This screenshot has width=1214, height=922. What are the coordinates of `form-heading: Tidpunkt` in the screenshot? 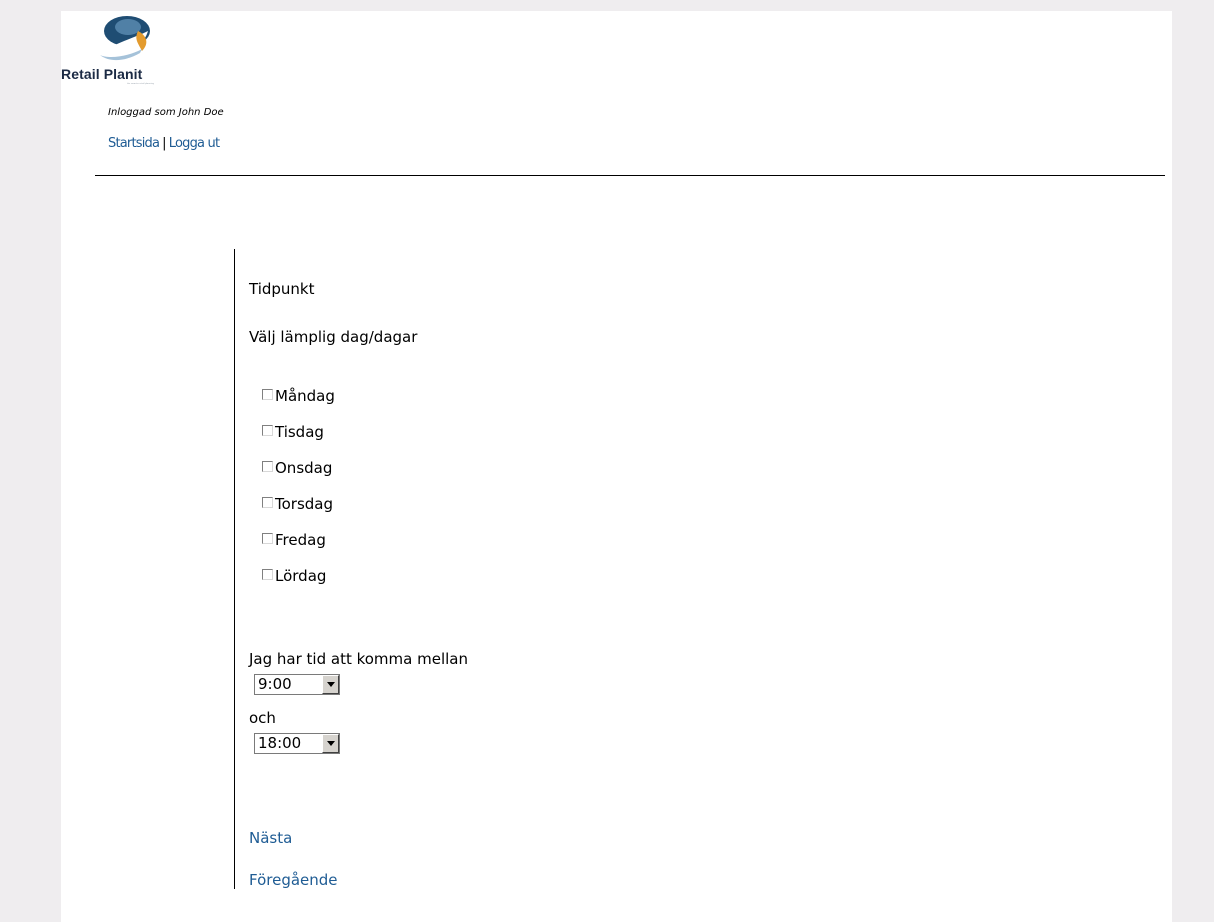 It's located at (282, 289).